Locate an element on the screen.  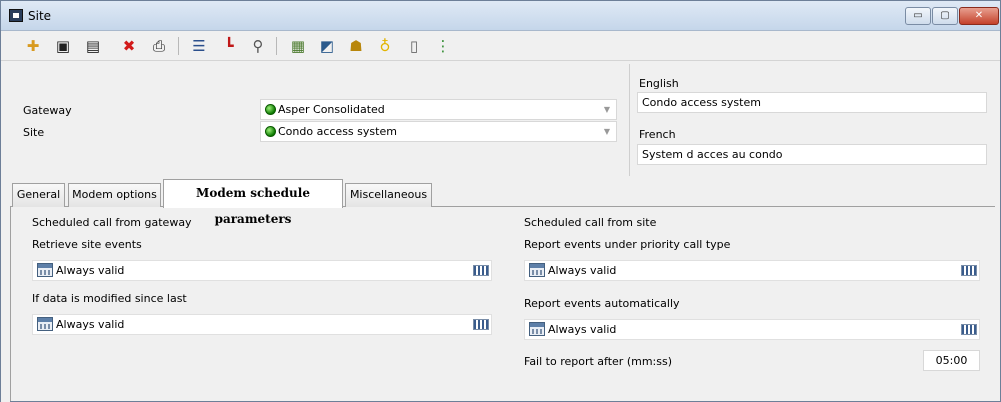
new-icon: ✚ is located at coordinates (33, 46).